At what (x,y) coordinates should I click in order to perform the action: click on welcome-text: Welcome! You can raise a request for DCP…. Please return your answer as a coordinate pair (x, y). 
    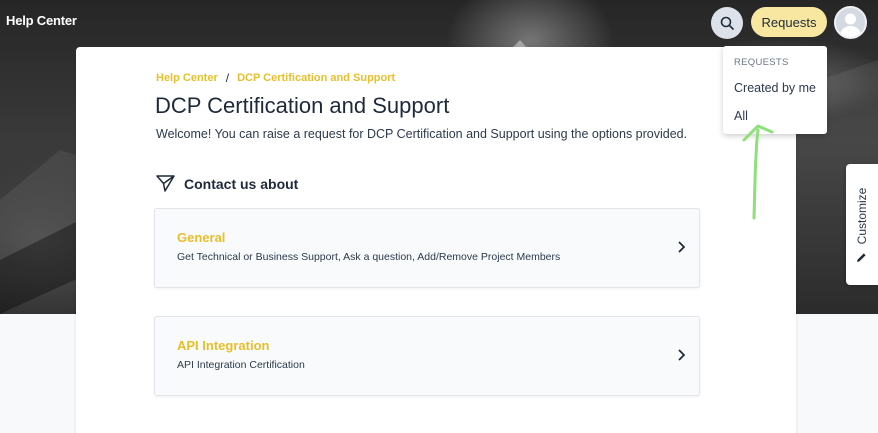
    Looking at the image, I should click on (422, 134).